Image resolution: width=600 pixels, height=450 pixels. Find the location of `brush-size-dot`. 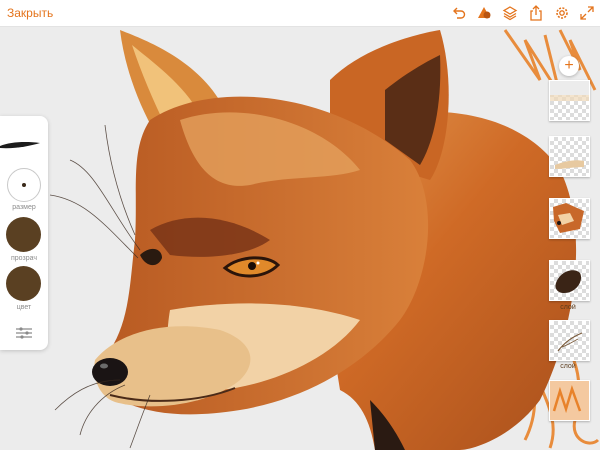

brush-size-dot is located at coordinates (24, 185).